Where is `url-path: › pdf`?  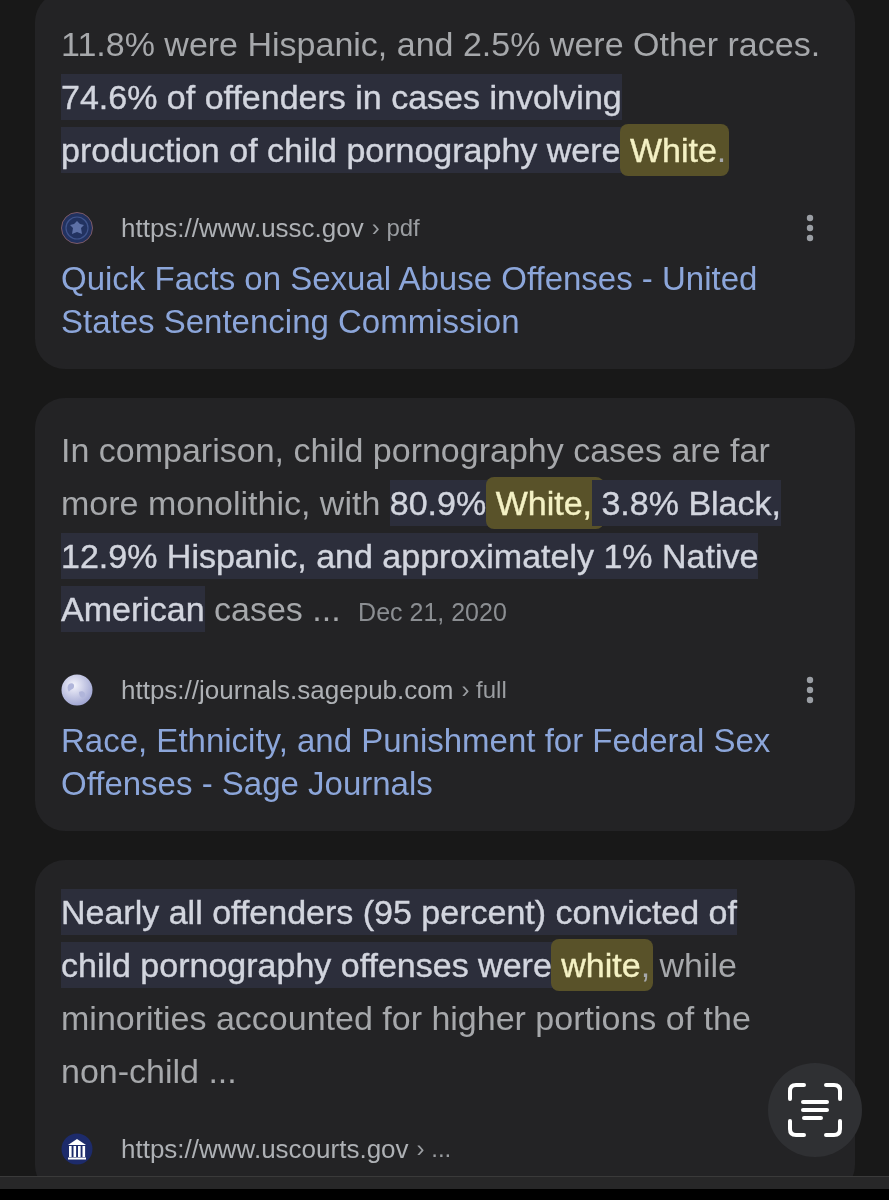
url-path: › pdf is located at coordinates (395, 228).